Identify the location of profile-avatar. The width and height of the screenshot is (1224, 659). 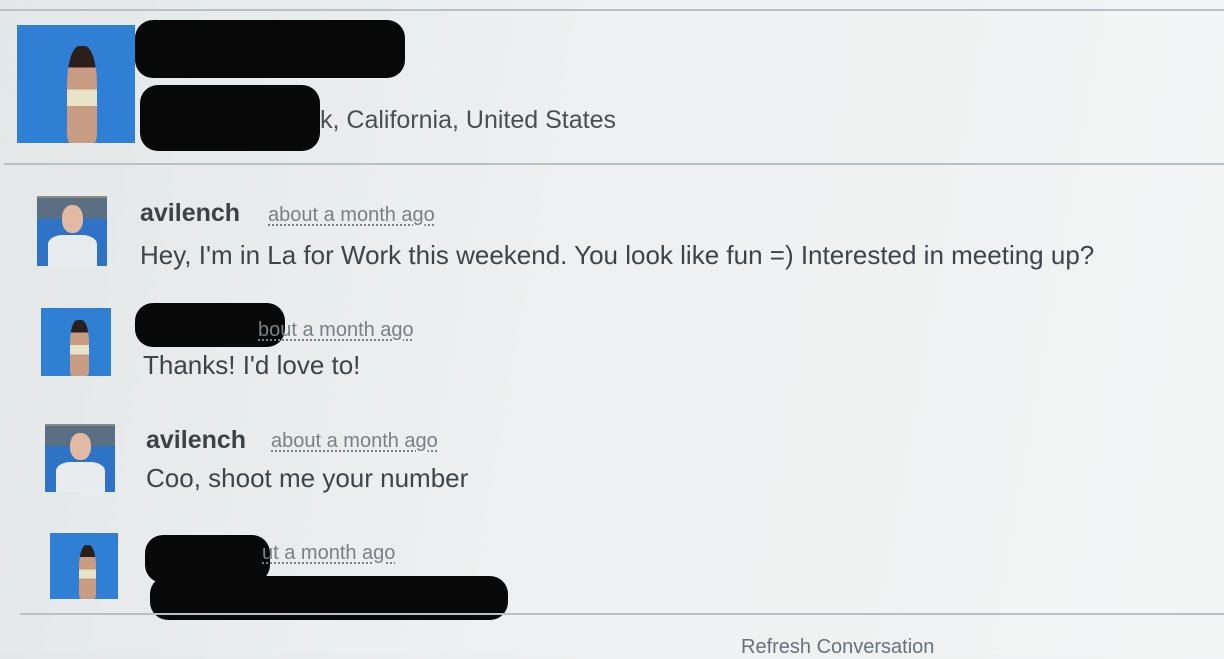
(76, 84).